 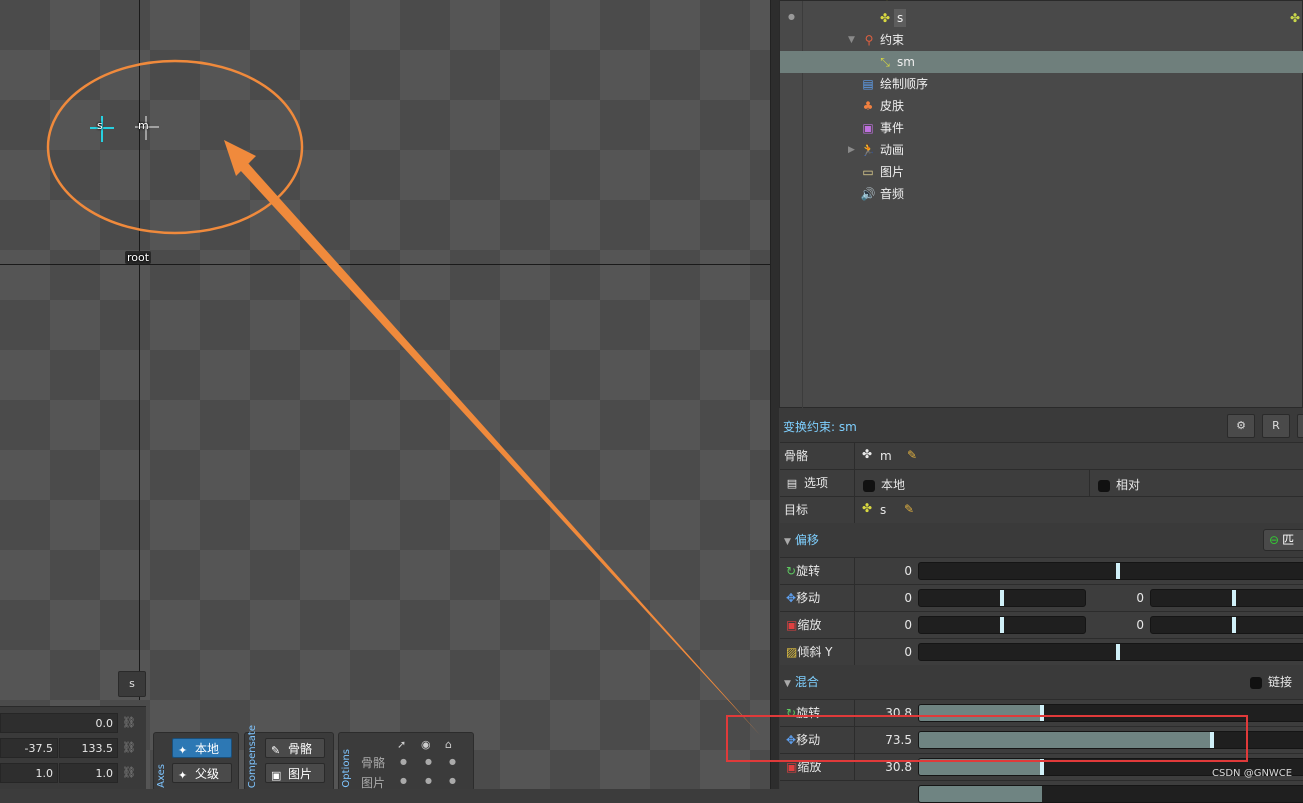 I want to click on selected-bone-button: s, so click(x=132, y=684).